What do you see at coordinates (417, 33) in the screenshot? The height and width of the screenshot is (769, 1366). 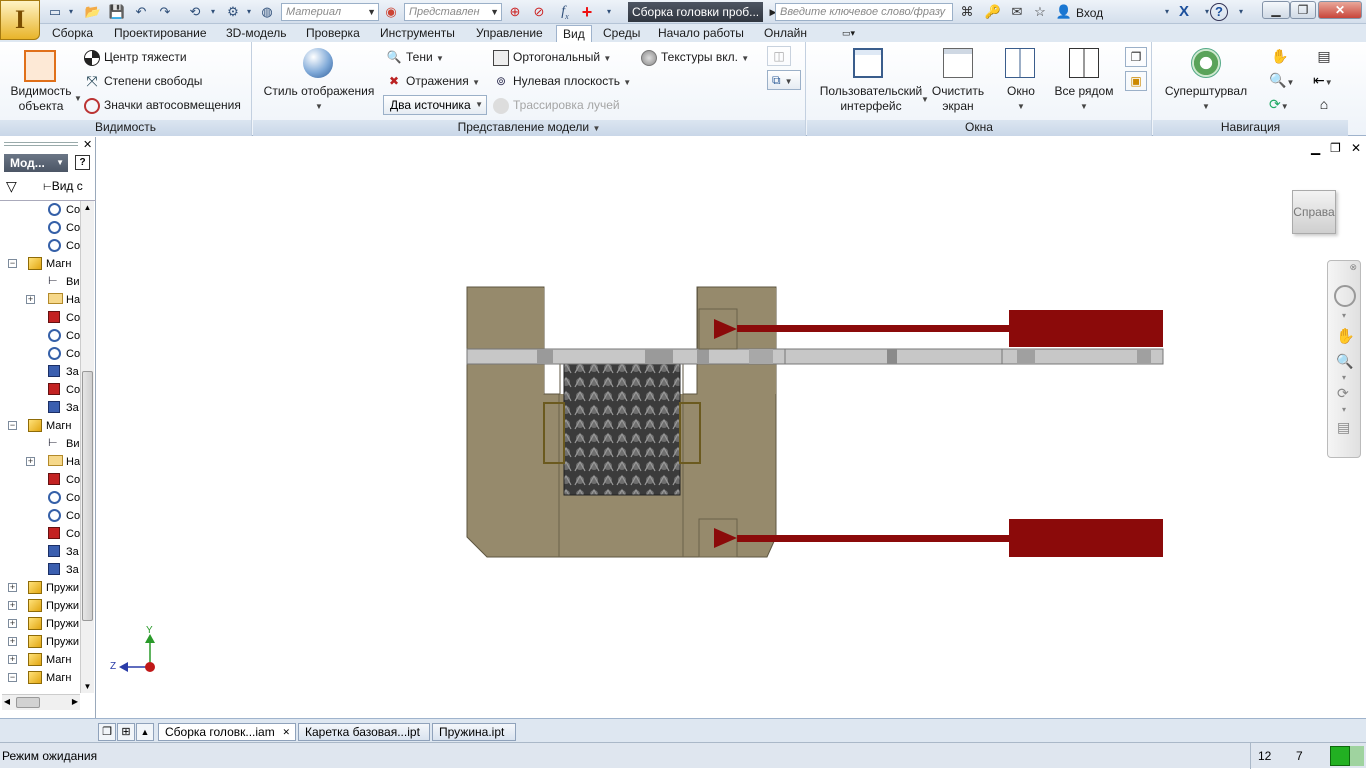 I see `tab-tools: Инструменты` at bounding box center [417, 33].